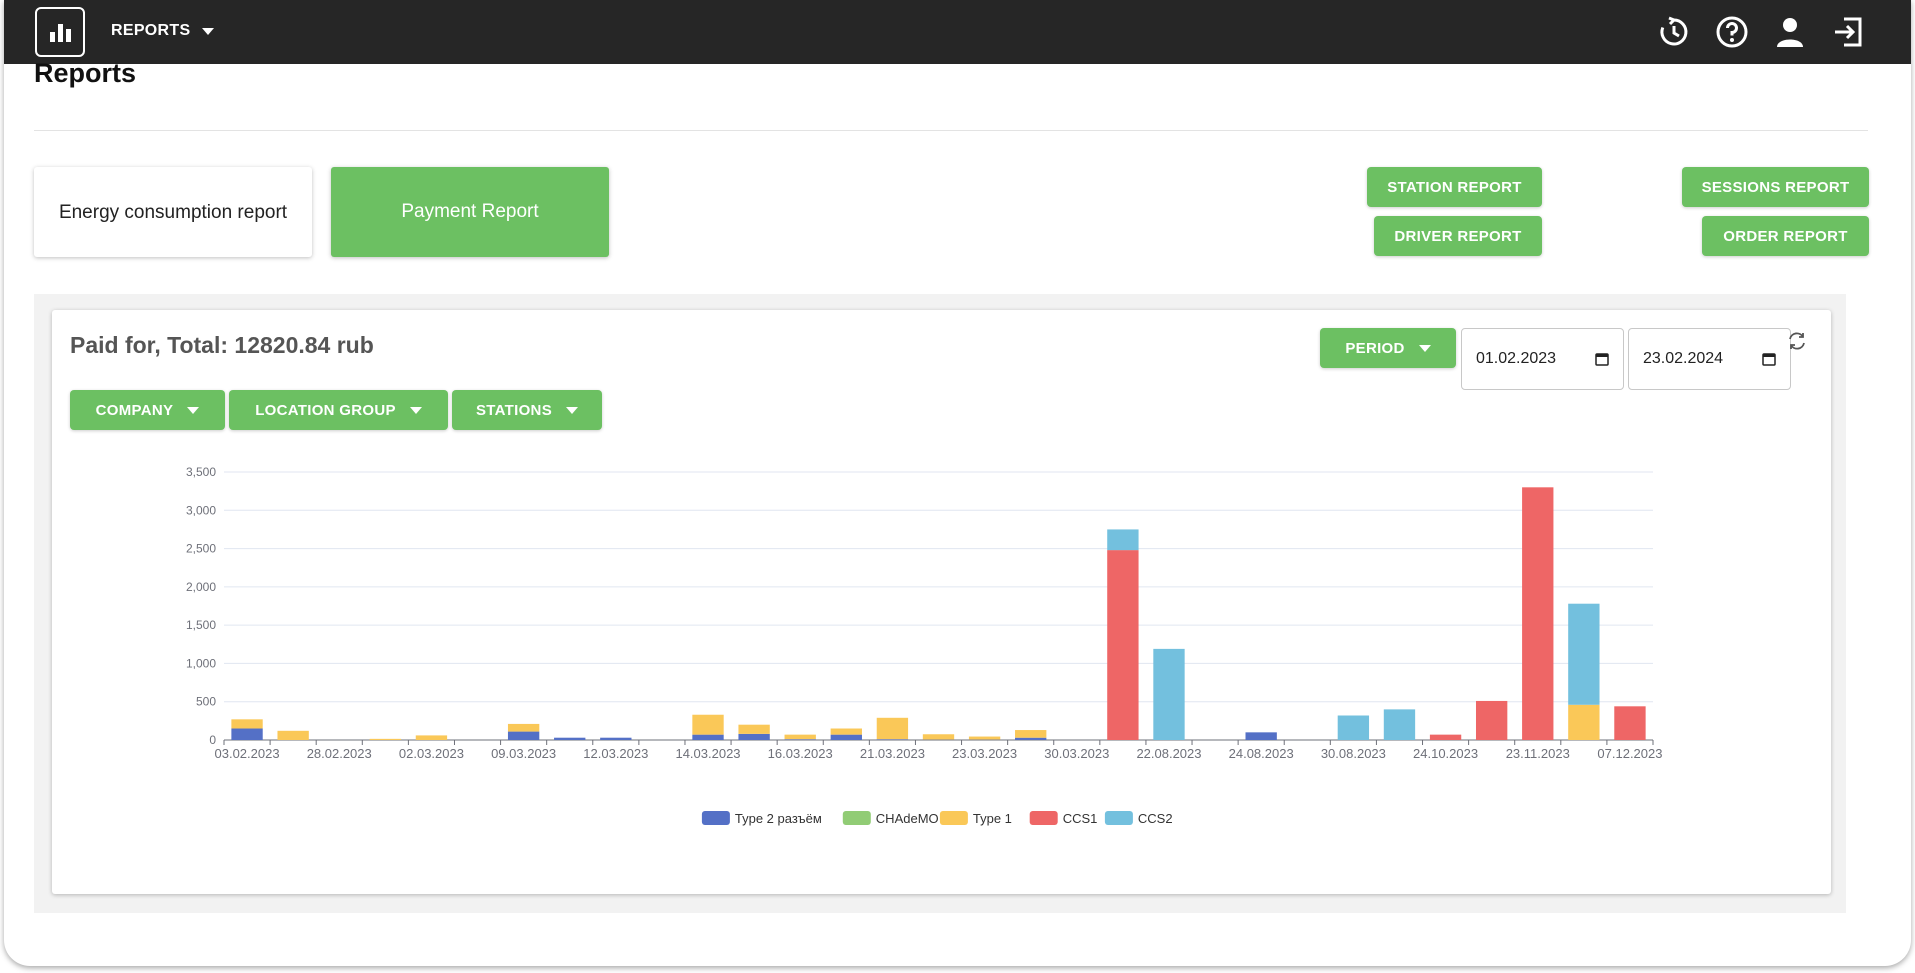 The image size is (1915, 973). What do you see at coordinates (1732, 32) in the screenshot?
I see `help-icon` at bounding box center [1732, 32].